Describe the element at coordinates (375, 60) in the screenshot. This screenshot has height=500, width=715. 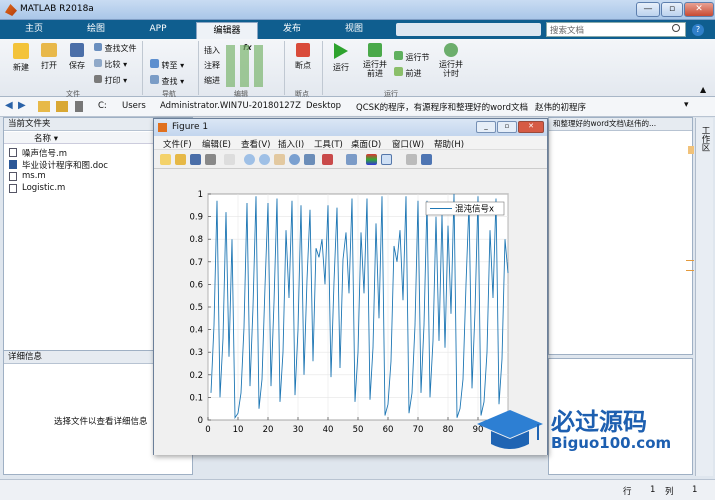
I see `run-advance-button: 运行并 前进` at that location.